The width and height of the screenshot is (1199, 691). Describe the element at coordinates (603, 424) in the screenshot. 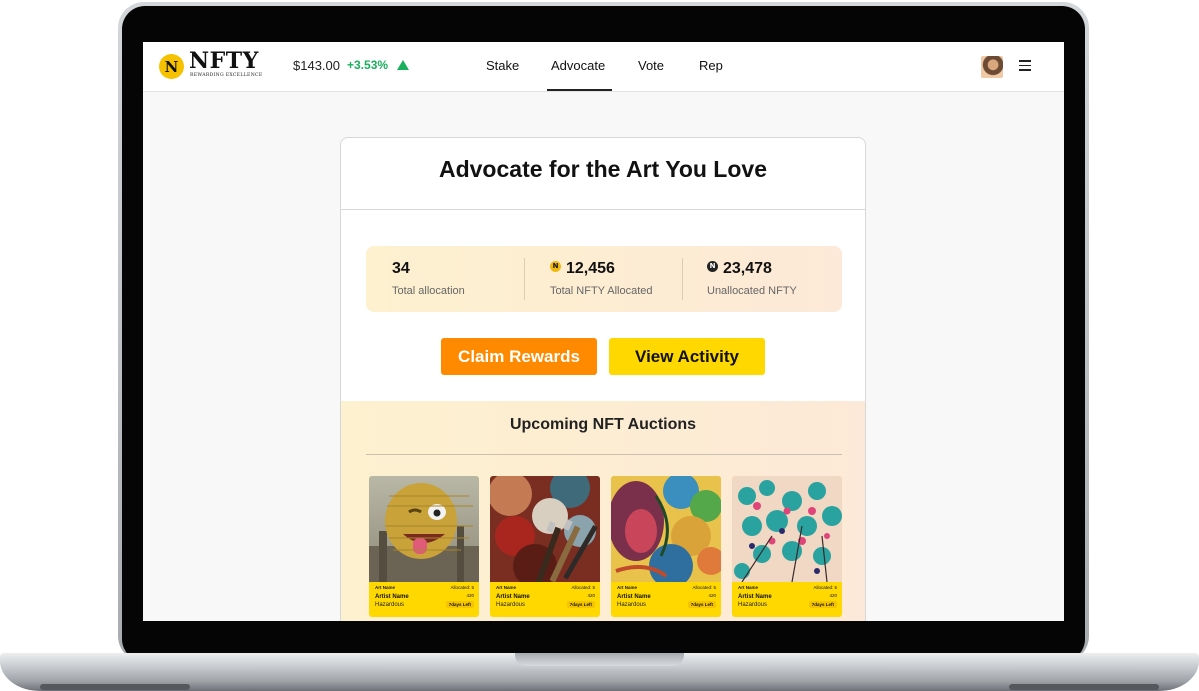

I see `section-title: Upcoming NFT Auctions` at that location.